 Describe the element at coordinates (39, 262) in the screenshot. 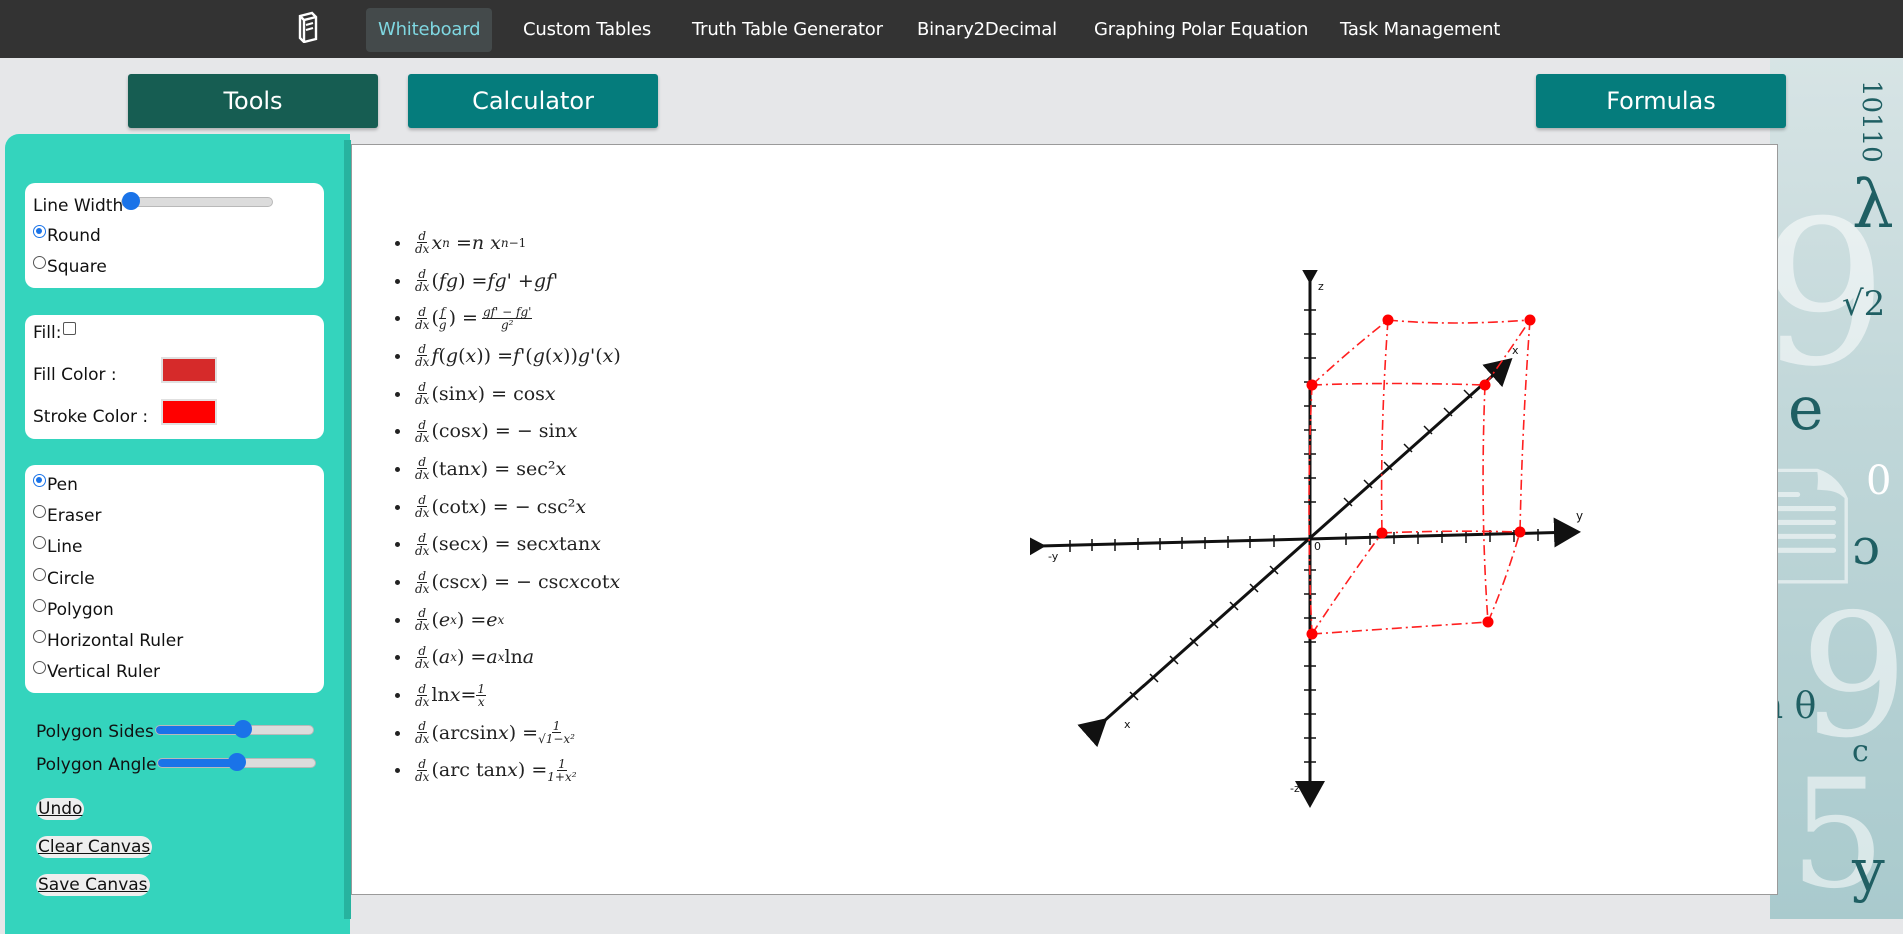

I see `cap-square-radio` at that location.